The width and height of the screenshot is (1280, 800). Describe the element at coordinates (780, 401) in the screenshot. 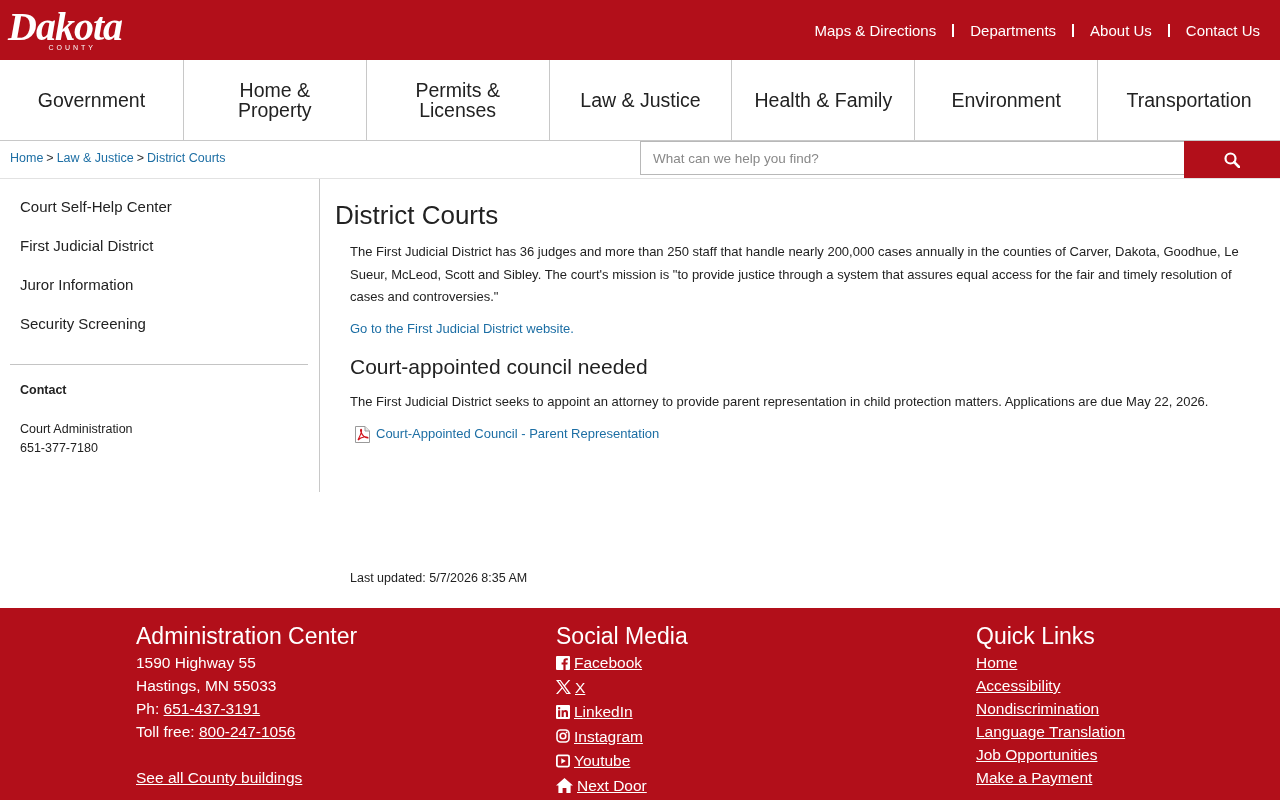

I see `body-paragraph: The First Judicial District seeks to appoint an attorney to provide parent representation in child protection matters. Applications are due May 22, 2026.` at that location.